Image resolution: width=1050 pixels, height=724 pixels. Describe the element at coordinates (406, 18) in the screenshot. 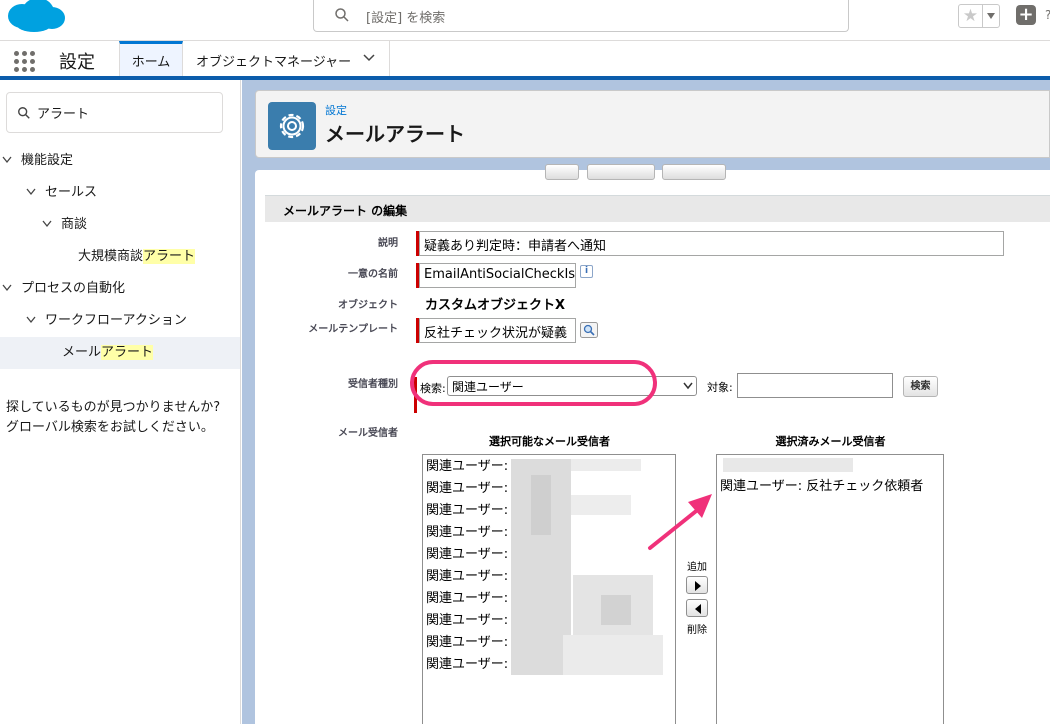

I see `global-search-placeholder: [設定] を検索` at that location.